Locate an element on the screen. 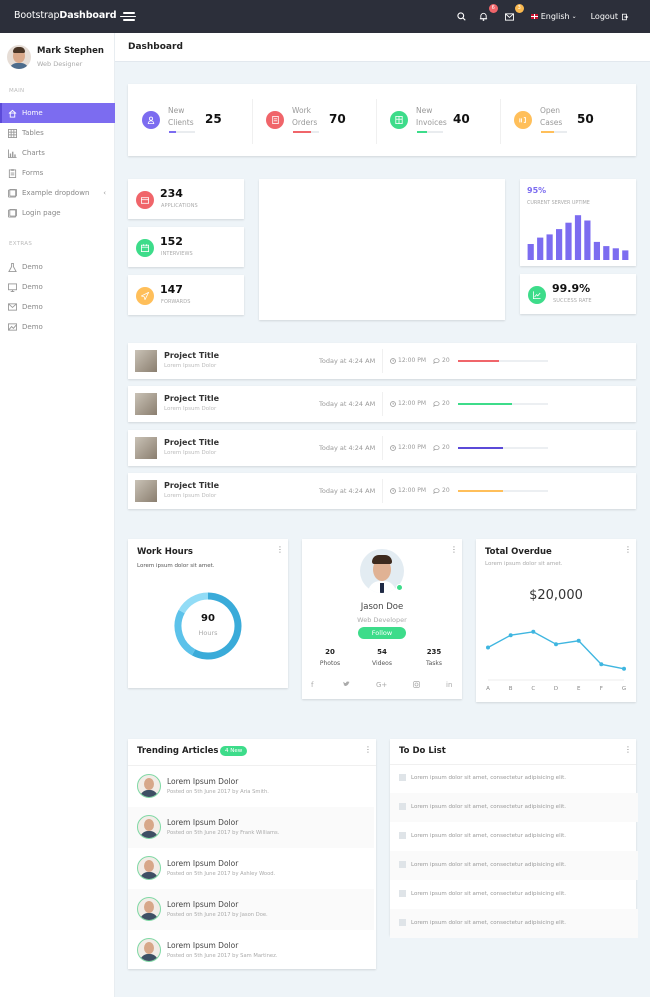 The image size is (650, 997). success-rate-card: 99.9% SUCCESS RATE is located at coordinates (578, 294).